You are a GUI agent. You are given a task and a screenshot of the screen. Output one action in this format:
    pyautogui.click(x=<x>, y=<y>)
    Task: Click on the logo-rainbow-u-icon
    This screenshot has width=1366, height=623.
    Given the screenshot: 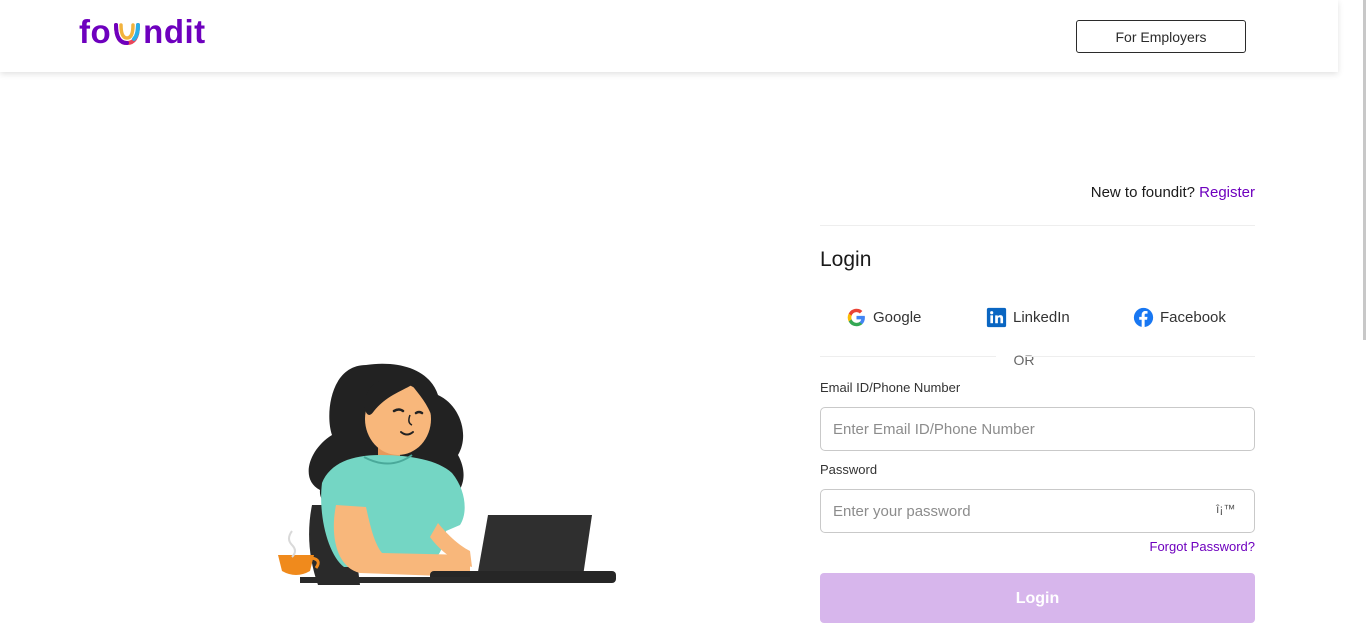 What is the action you would take?
    pyautogui.click(x=127, y=34)
    